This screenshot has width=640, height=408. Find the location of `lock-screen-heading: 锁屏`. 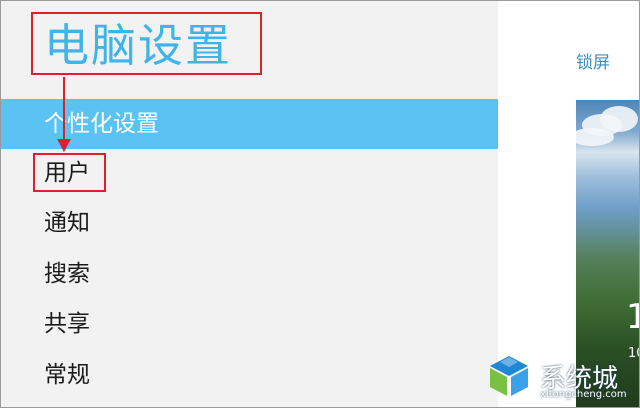

lock-screen-heading: 锁屏 is located at coordinates (593, 63).